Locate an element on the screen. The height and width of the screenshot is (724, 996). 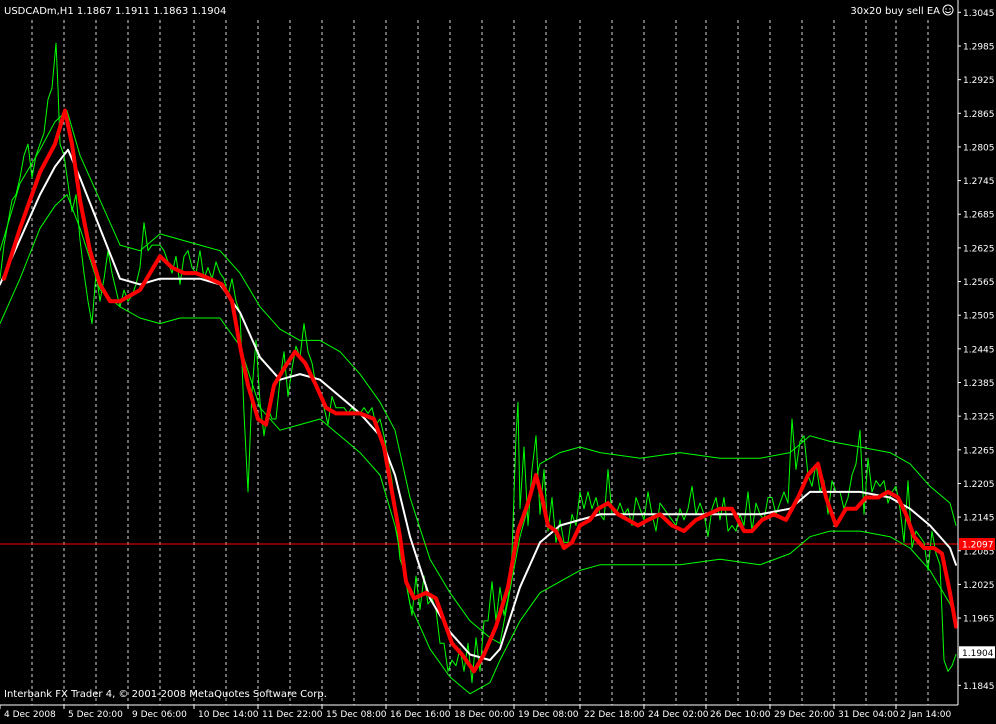
x-tick-label: 22 Dec 18:00 is located at coordinates (614, 715).